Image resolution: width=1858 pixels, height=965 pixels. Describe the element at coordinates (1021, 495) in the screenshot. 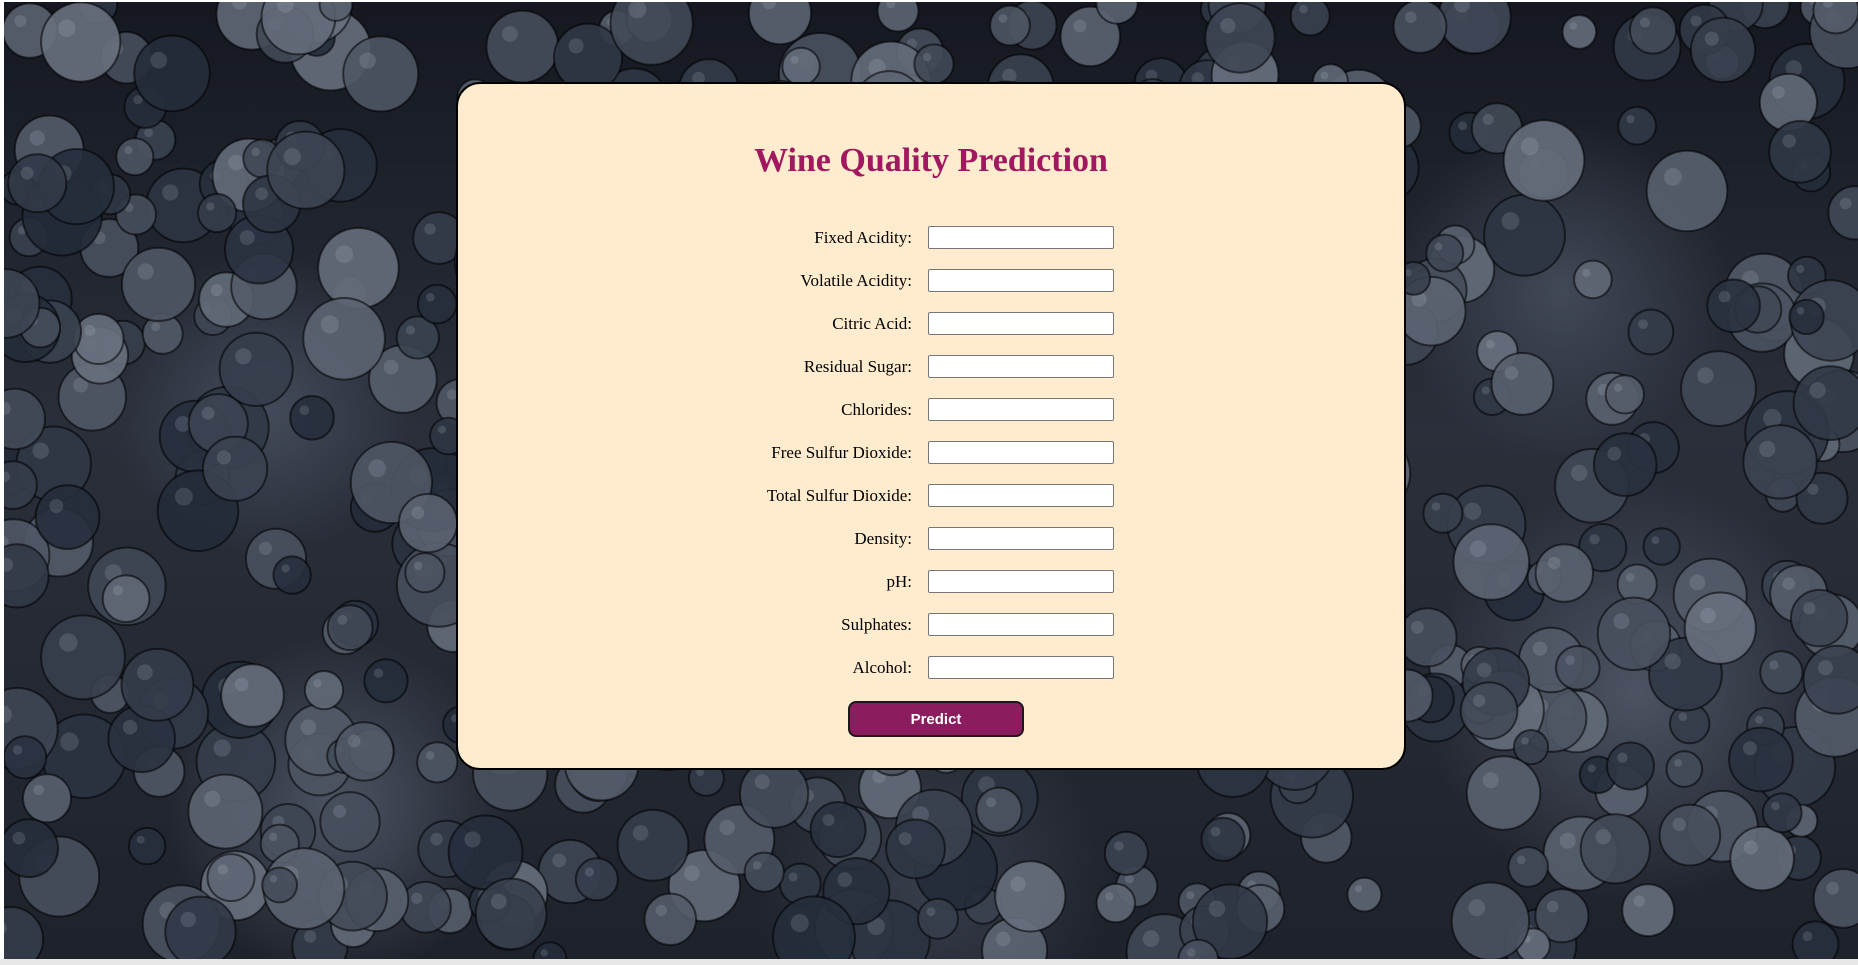

I see `total-sulfur-dioxide-input` at that location.